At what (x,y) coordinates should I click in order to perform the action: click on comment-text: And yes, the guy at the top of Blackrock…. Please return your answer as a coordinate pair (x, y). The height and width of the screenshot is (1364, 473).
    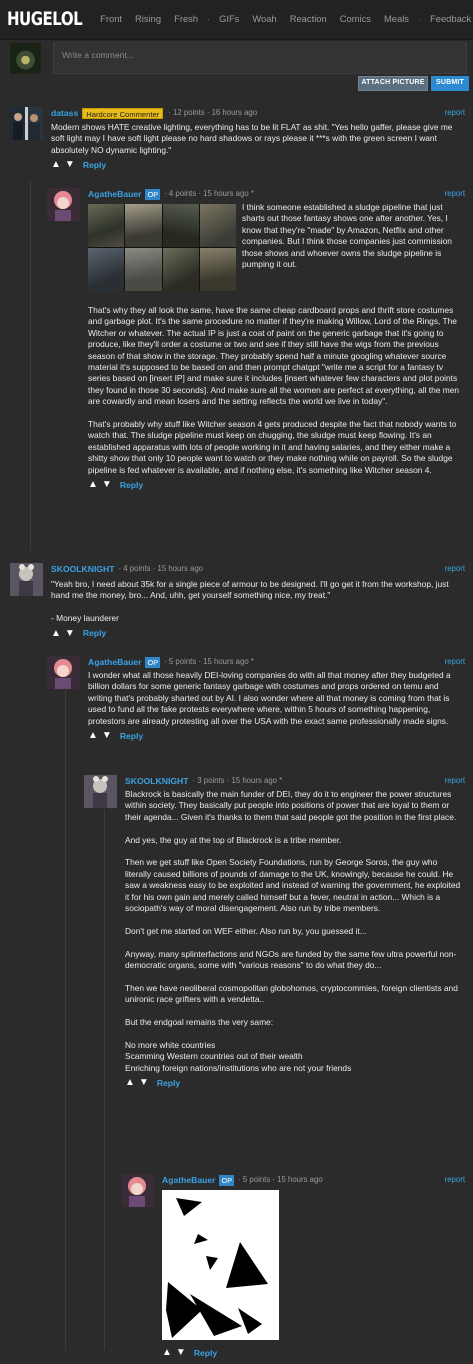
    Looking at the image, I should click on (233, 839).